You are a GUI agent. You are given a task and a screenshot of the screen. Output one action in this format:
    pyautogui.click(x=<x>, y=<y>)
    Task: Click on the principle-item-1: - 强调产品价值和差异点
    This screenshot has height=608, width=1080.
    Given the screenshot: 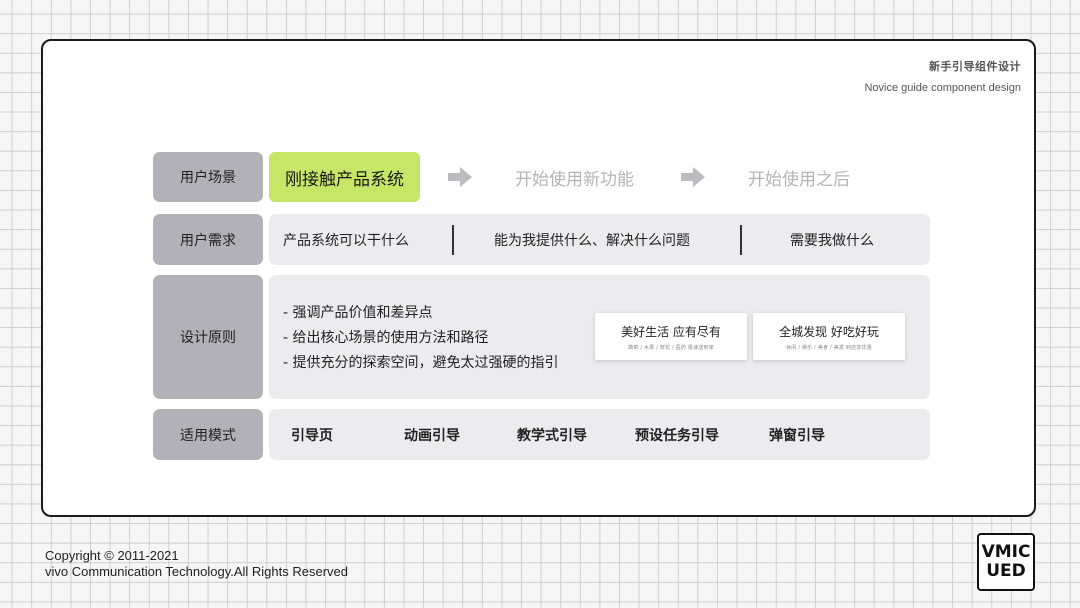 What is the action you would take?
    pyautogui.click(x=358, y=313)
    